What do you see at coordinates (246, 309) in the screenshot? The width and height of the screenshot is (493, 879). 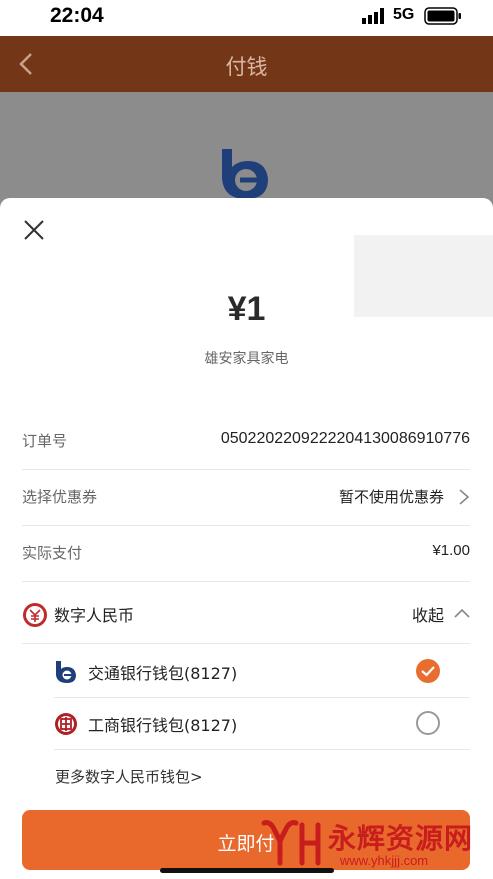 I see `payment-amount: ¥1` at bounding box center [246, 309].